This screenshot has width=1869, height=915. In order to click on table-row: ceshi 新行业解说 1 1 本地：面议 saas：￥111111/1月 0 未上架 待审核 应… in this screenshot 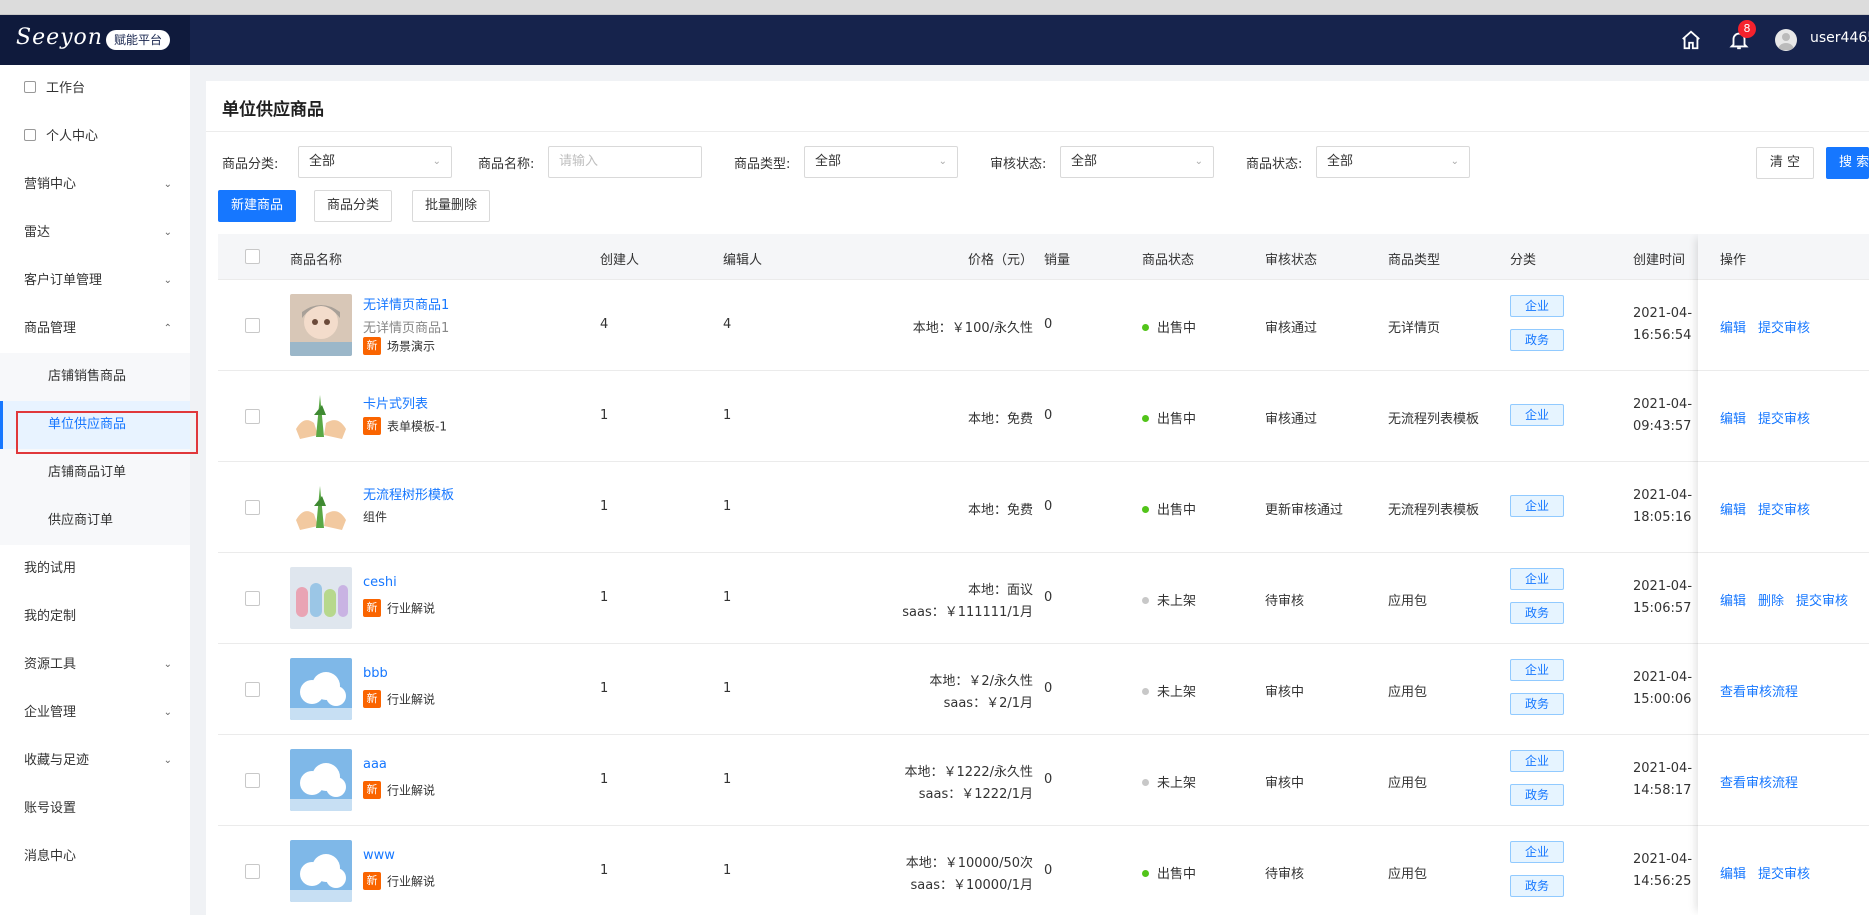, I will do `click(1043, 598)`.